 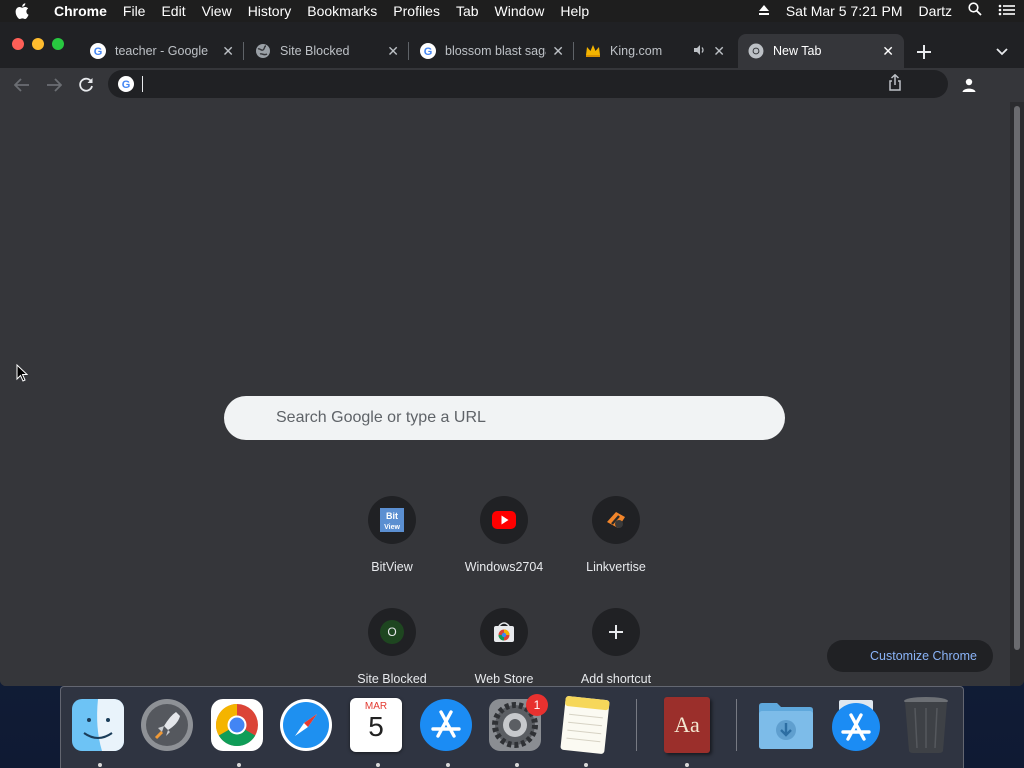 I want to click on tab-label: Site Blocked, so click(x=315, y=51).